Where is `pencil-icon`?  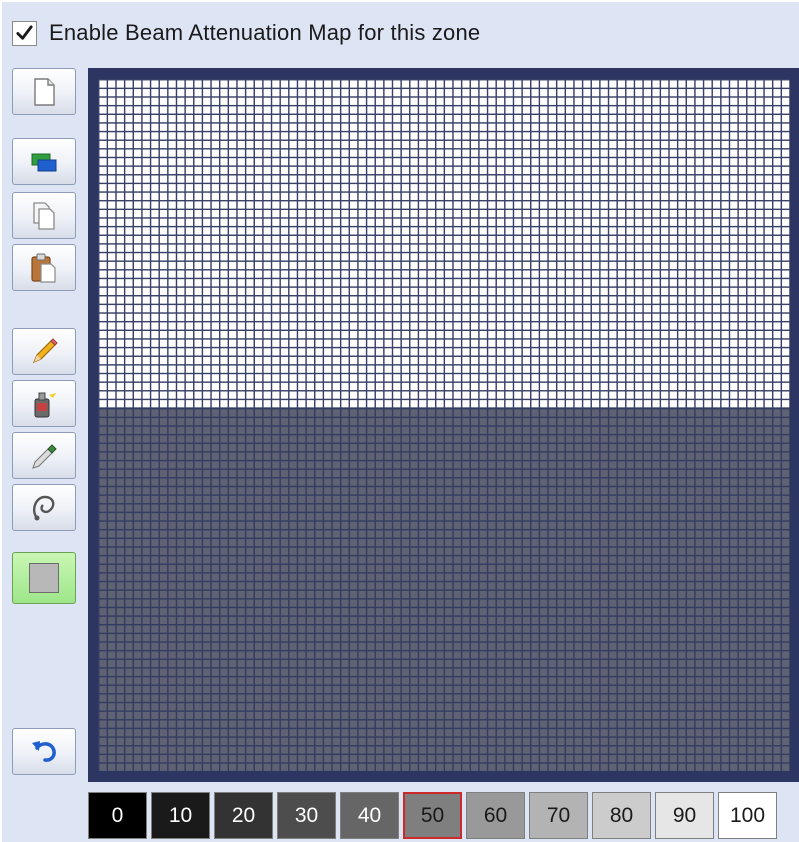
pencil-icon is located at coordinates (45, 350).